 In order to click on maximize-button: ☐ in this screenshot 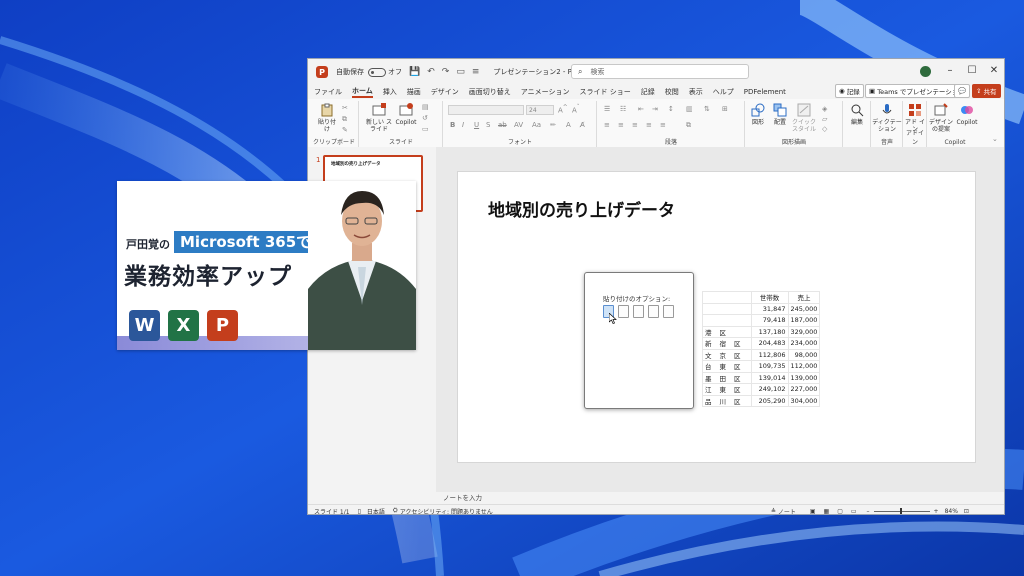, I will do `click(972, 71)`.